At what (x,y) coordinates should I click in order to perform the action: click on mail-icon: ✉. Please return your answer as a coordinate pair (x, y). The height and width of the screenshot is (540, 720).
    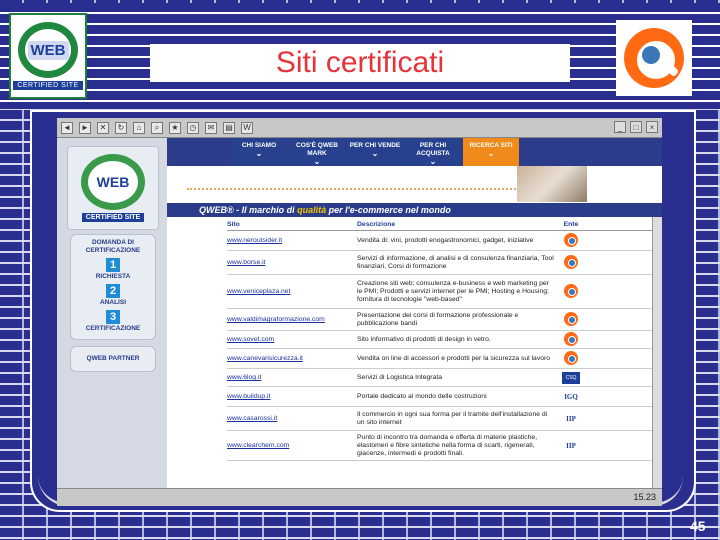
    Looking at the image, I should click on (211, 127).